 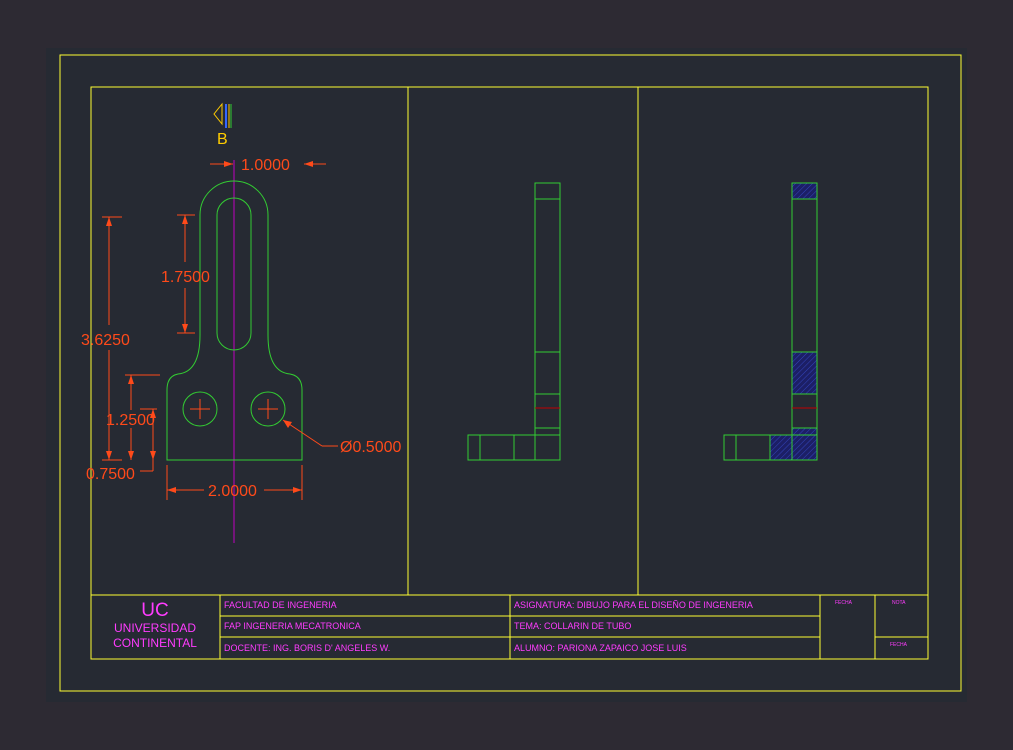 What do you see at coordinates (154, 610) in the screenshot?
I see `logo-abbr: UC` at bounding box center [154, 610].